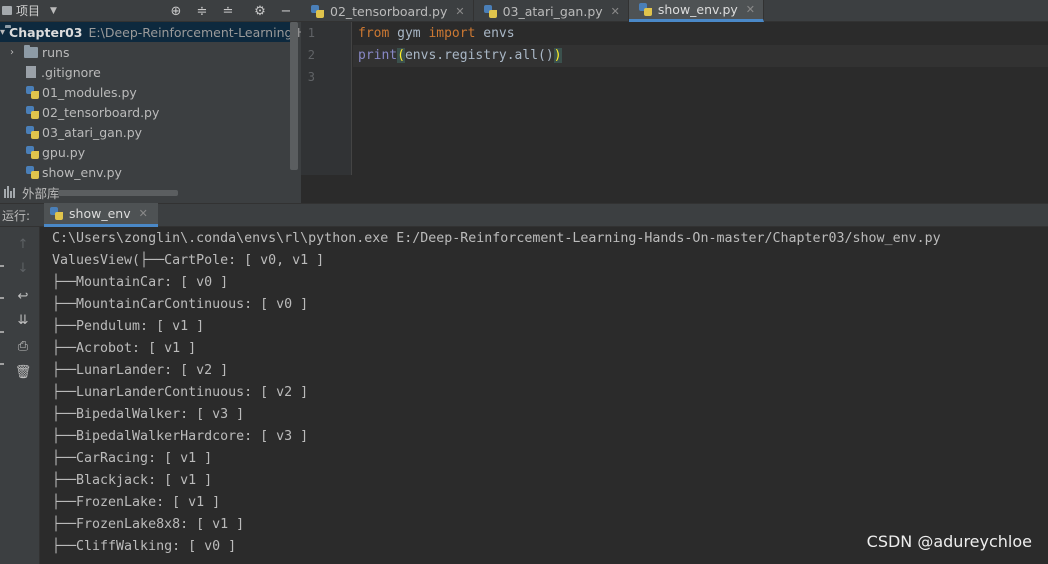  Describe the element at coordinates (20, 395) in the screenshot. I see `run-side-toolbar: ↑ ↓ ↩ ⇊ ⎙ 🗑` at that location.